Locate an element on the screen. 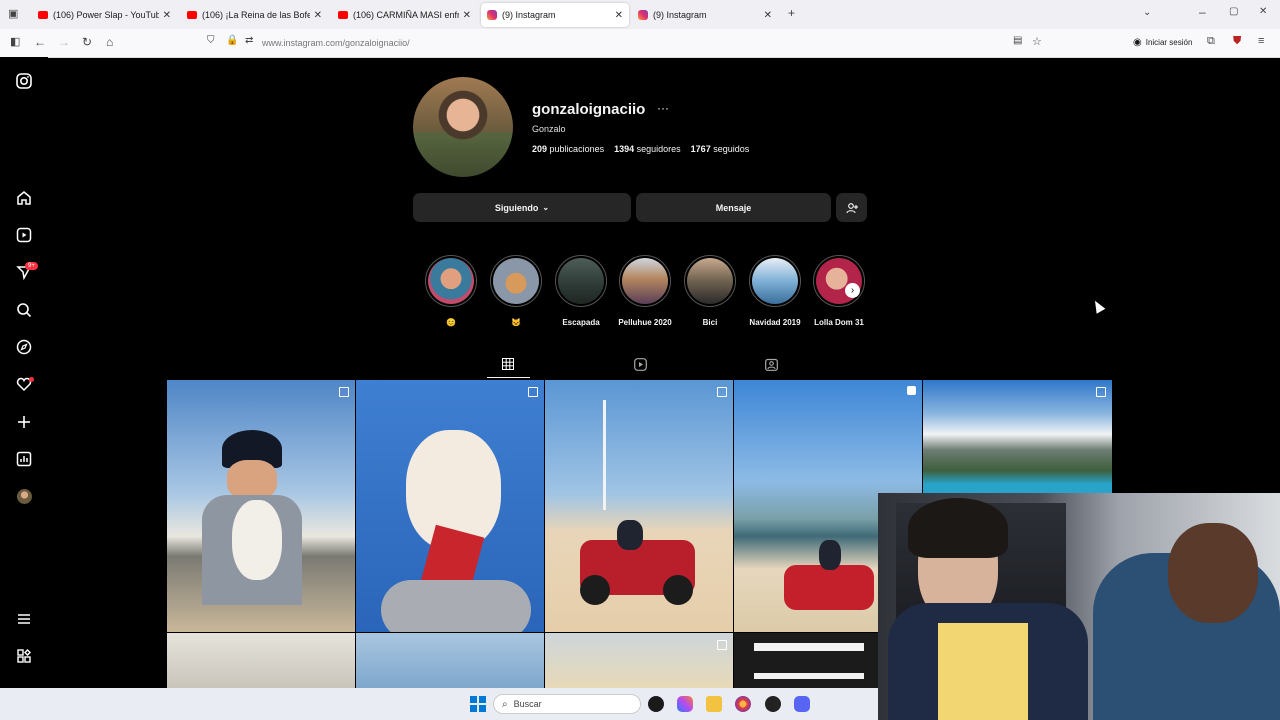  reels-icon is located at coordinates (24, 235).